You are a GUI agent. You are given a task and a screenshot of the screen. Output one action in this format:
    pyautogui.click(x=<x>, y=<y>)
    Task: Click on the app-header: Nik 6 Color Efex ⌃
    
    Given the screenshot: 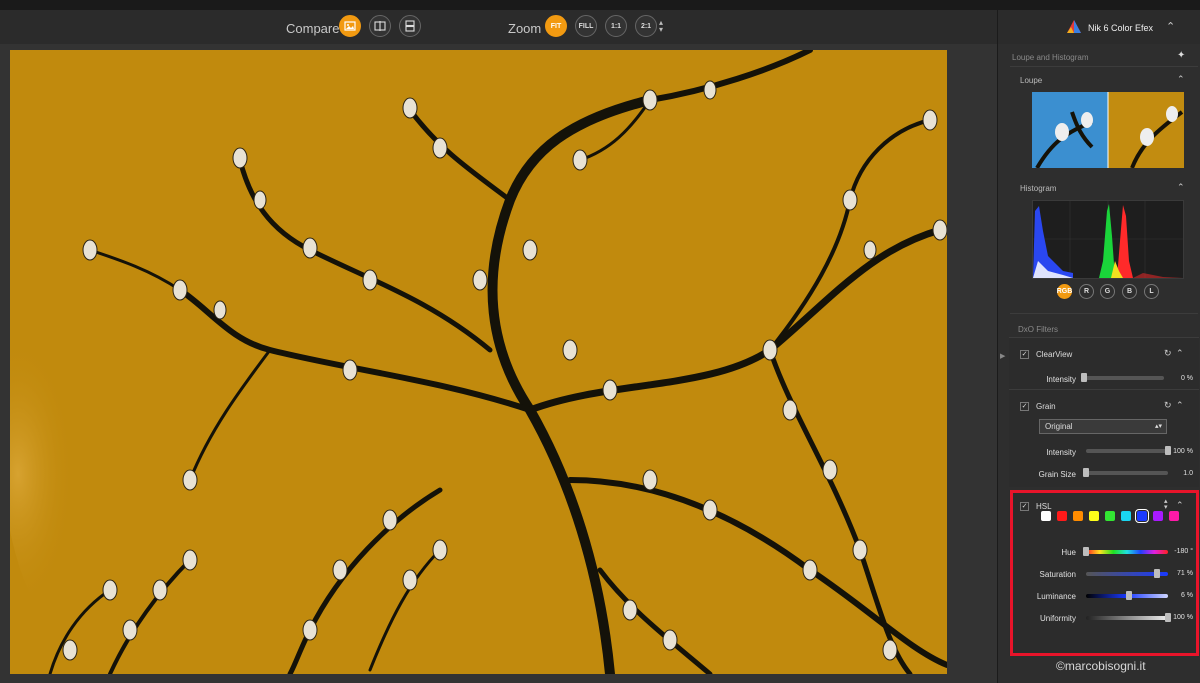 What is the action you would take?
    pyautogui.click(x=1099, y=27)
    